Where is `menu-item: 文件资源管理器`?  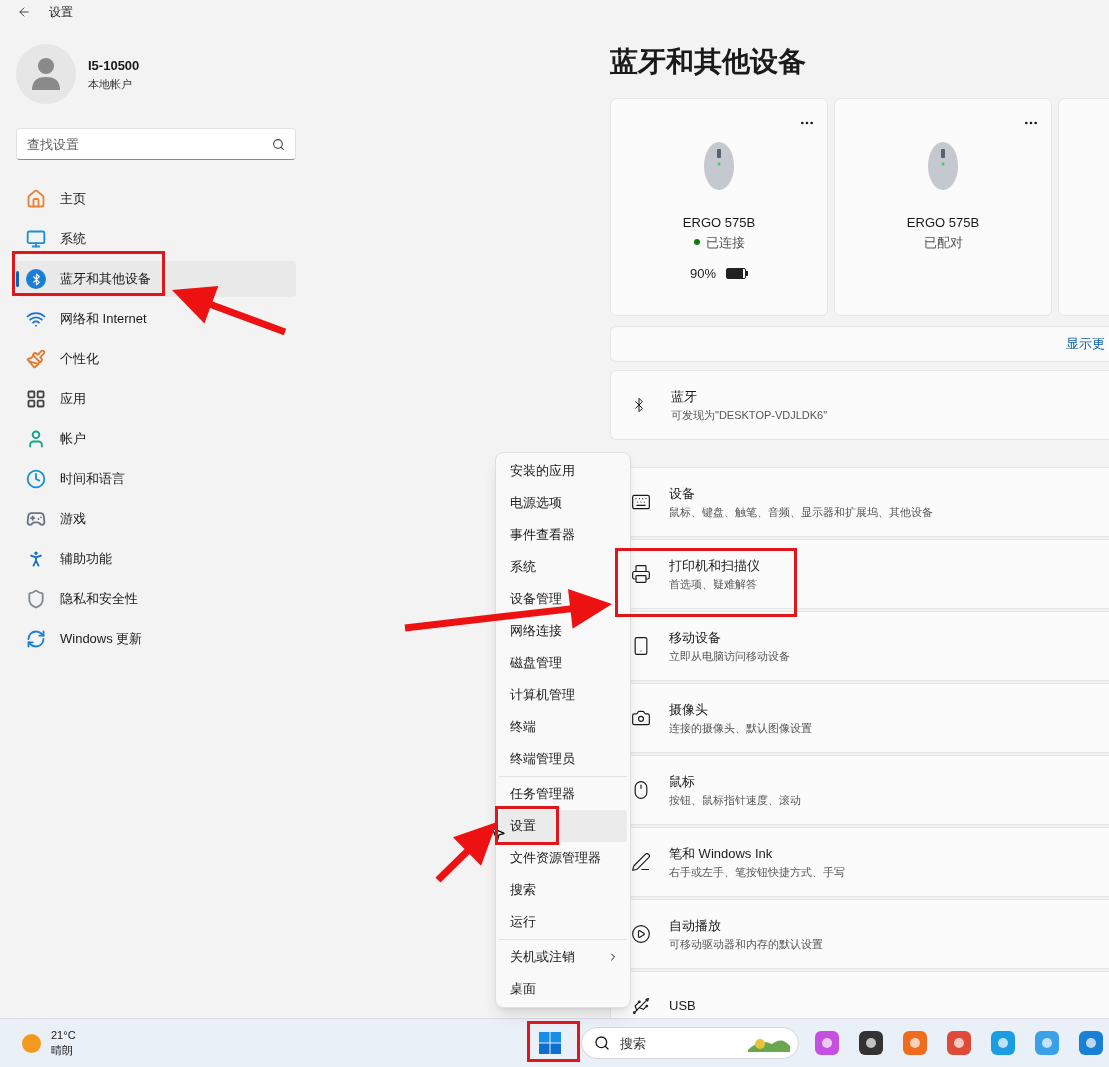 menu-item: 文件资源管理器 is located at coordinates (551, 858).